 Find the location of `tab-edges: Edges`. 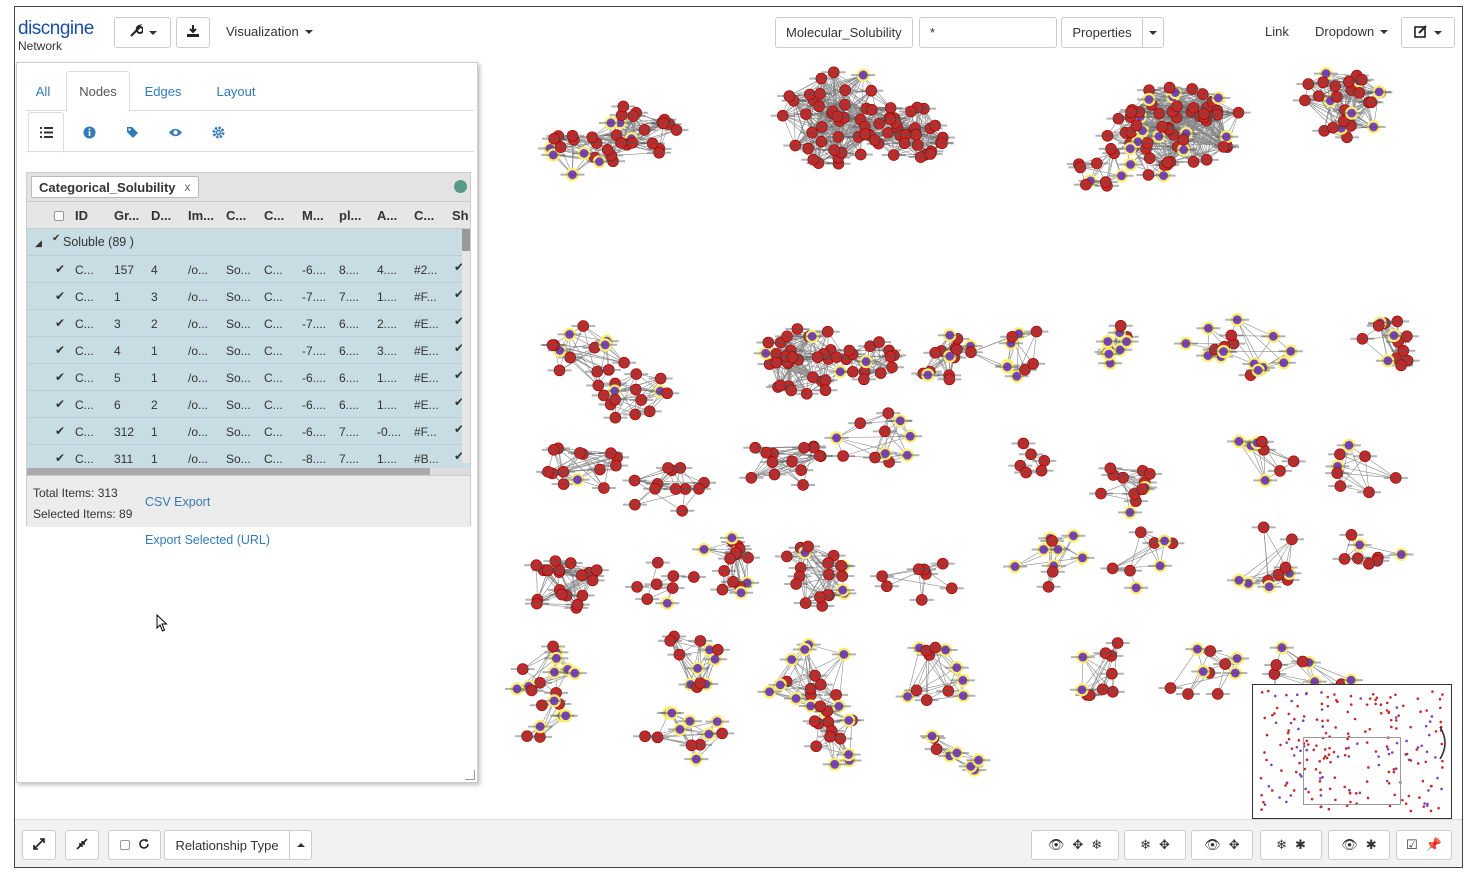

tab-edges: Edges is located at coordinates (163, 91).